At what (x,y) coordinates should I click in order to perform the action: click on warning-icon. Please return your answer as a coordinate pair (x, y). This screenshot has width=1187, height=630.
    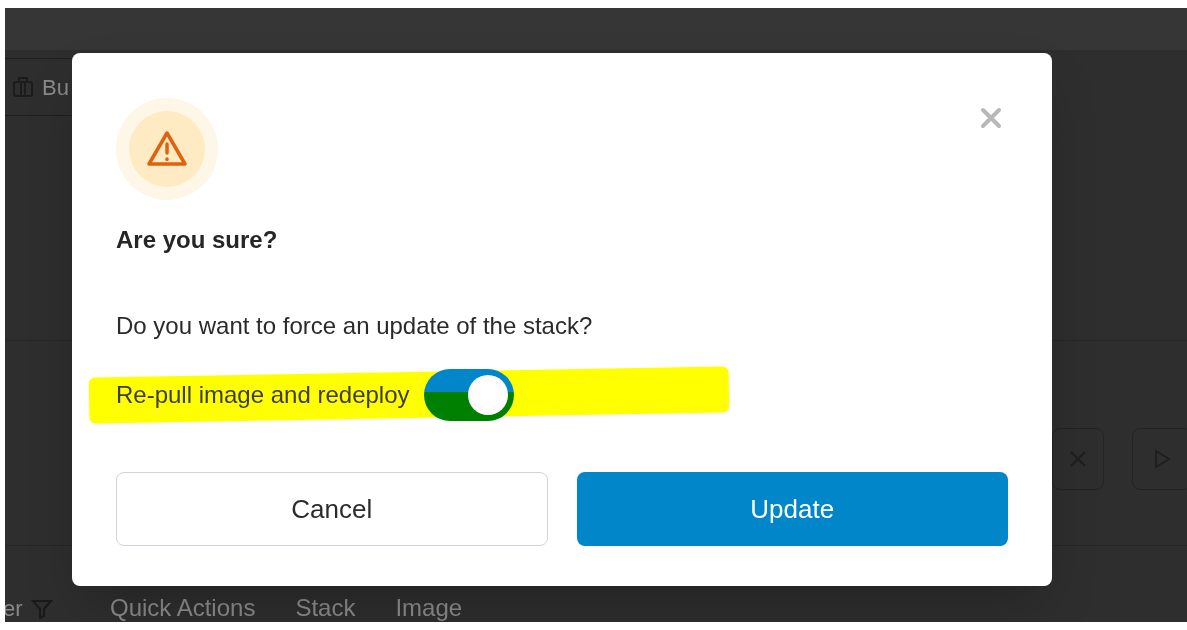
    Looking at the image, I should click on (167, 149).